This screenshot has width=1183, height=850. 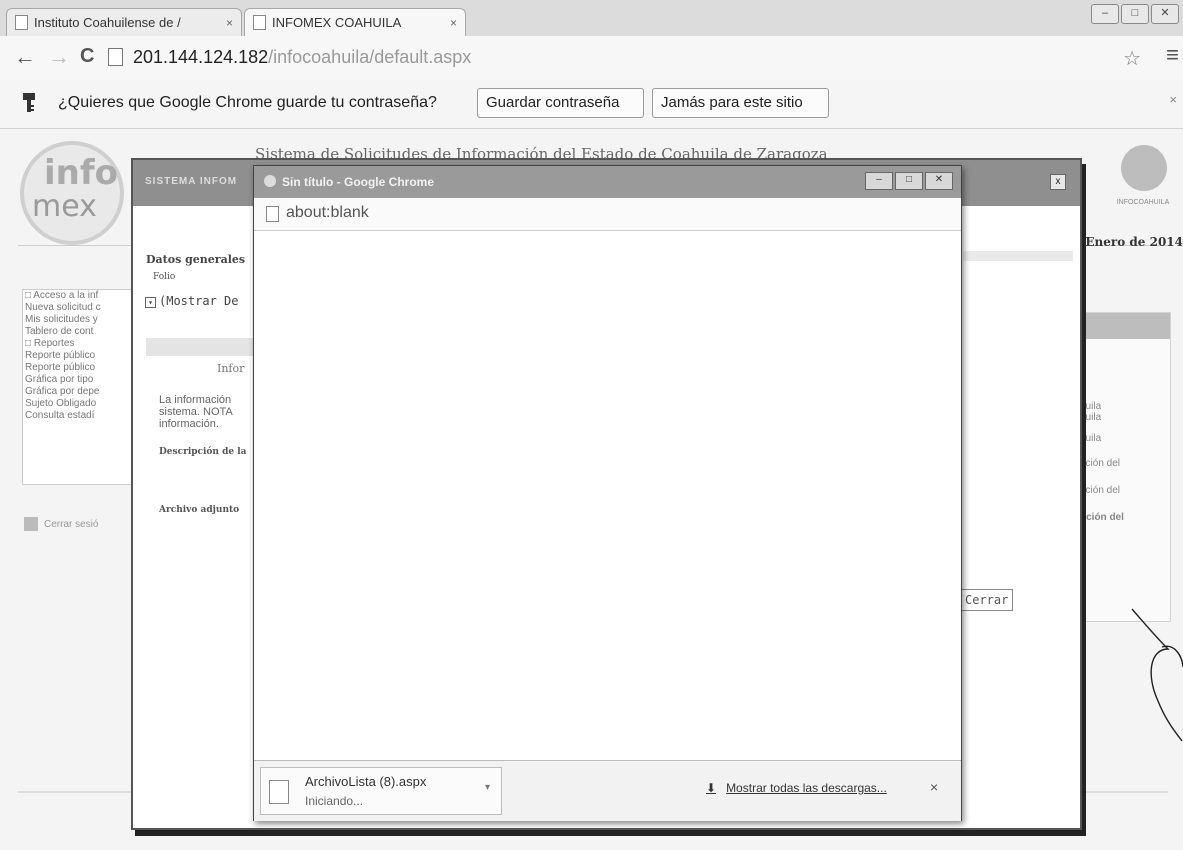 What do you see at coordinates (78, 344) in the screenshot?
I see `menu-item: □ Reportes` at bounding box center [78, 344].